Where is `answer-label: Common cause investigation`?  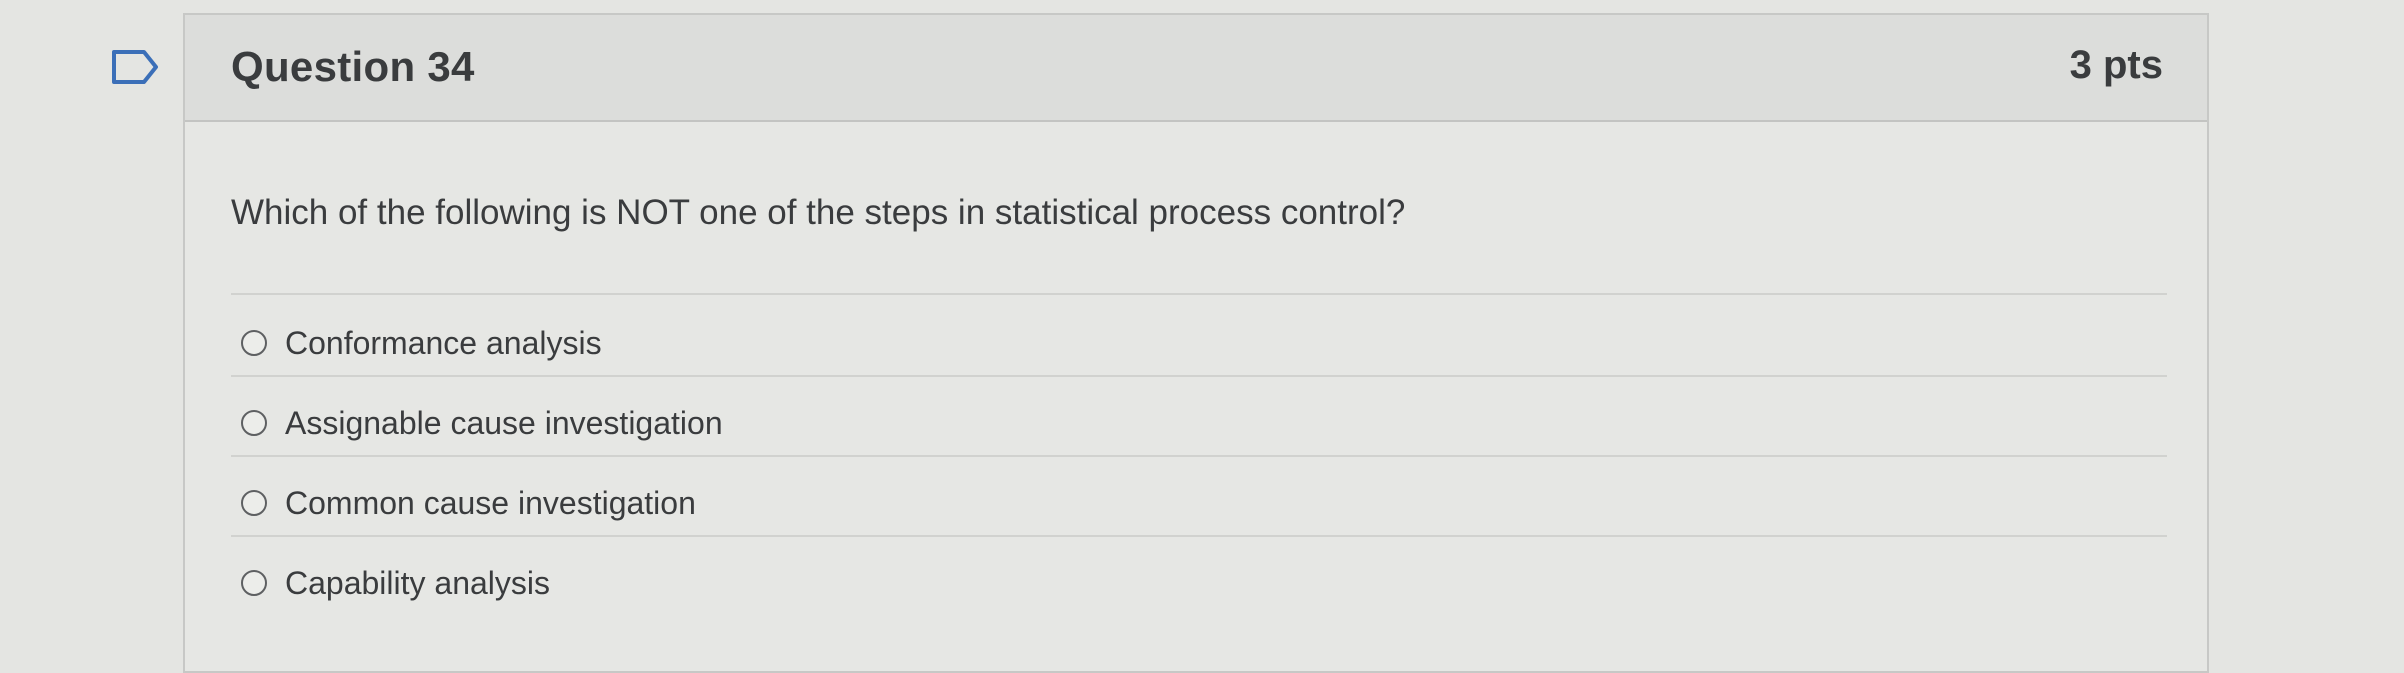
answer-label: Common cause investigation is located at coordinates (490, 502).